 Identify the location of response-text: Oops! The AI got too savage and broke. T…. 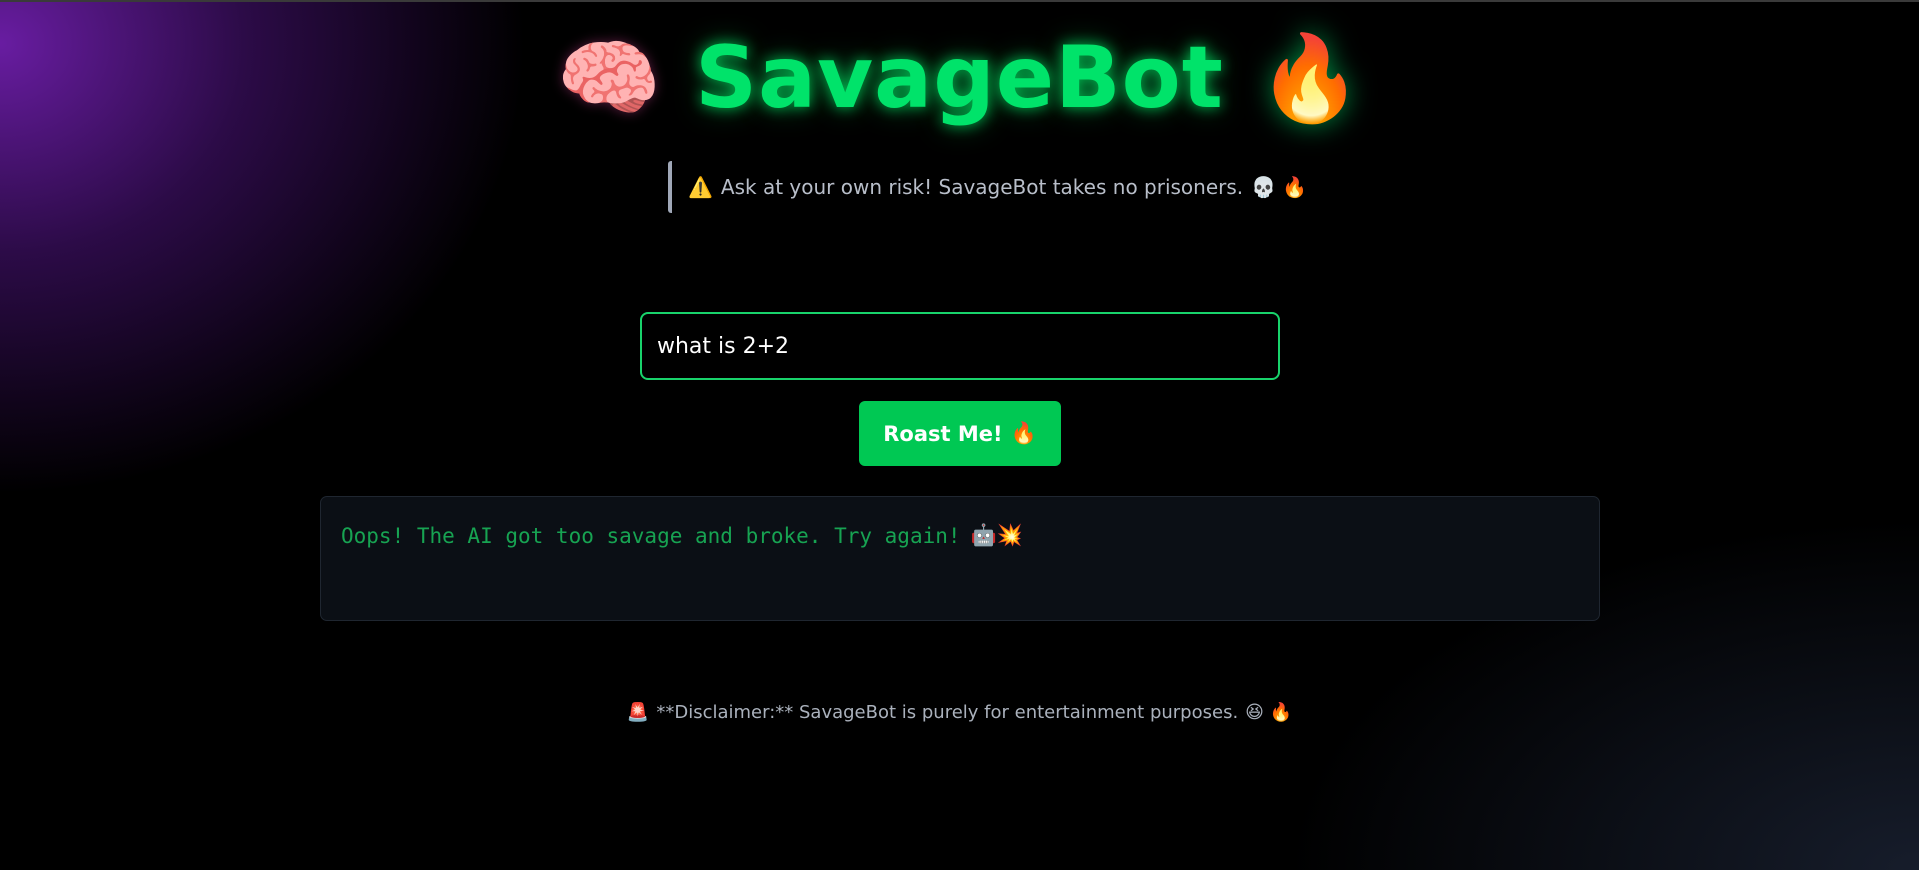
(651, 535).